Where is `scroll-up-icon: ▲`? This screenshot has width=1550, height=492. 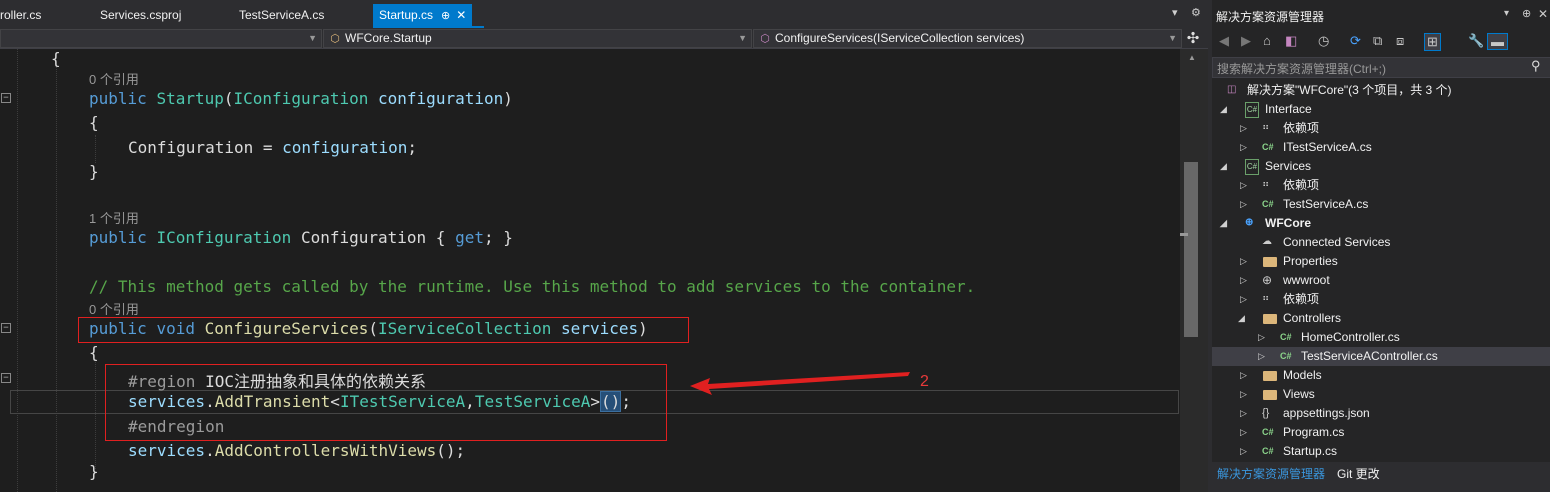
scroll-up-icon: ▲ is located at coordinates (1192, 57).